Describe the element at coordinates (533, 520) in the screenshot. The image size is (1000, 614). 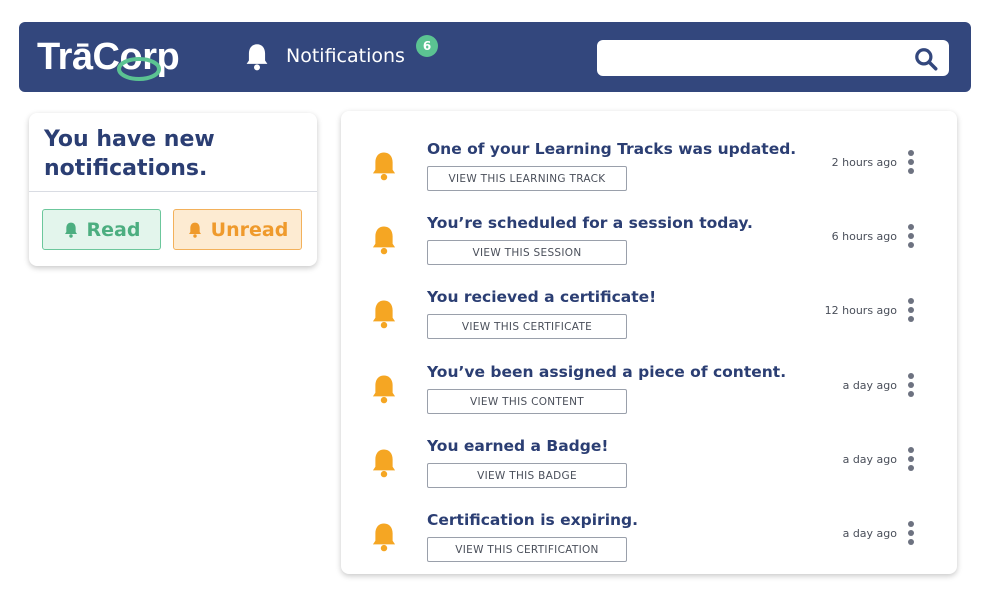
I see `notification-title: Certification is expiring.` at that location.